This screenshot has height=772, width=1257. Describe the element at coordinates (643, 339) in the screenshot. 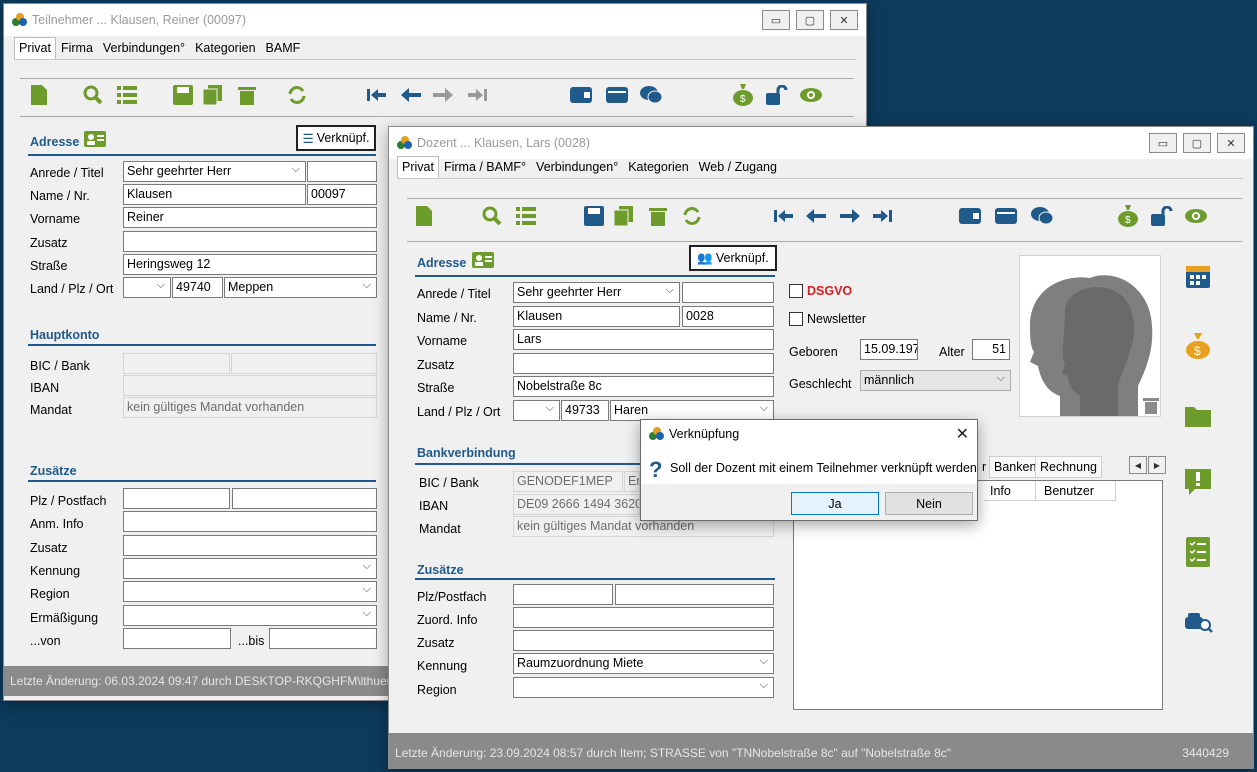

I see `vorname-input: Lars` at that location.